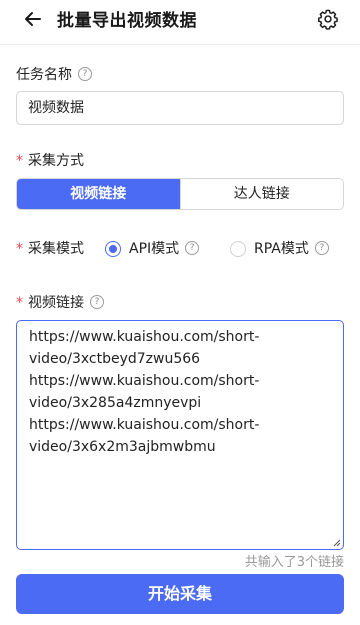  What do you see at coordinates (281, 249) in the screenshot?
I see `rpa-mode-label: RPA模式` at bounding box center [281, 249].